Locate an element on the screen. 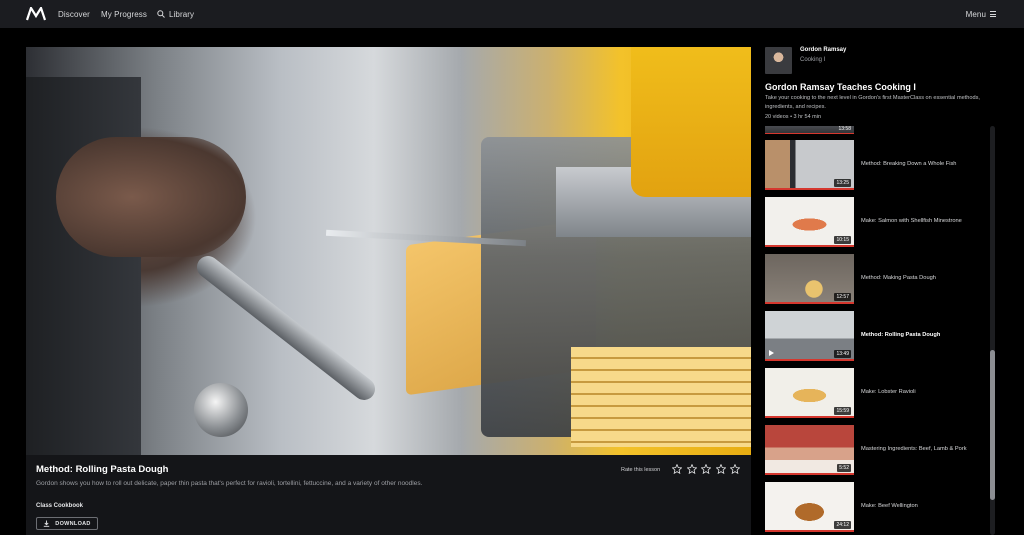 The image size is (1024, 535). video-thumbnail: 10:15 is located at coordinates (809, 222).